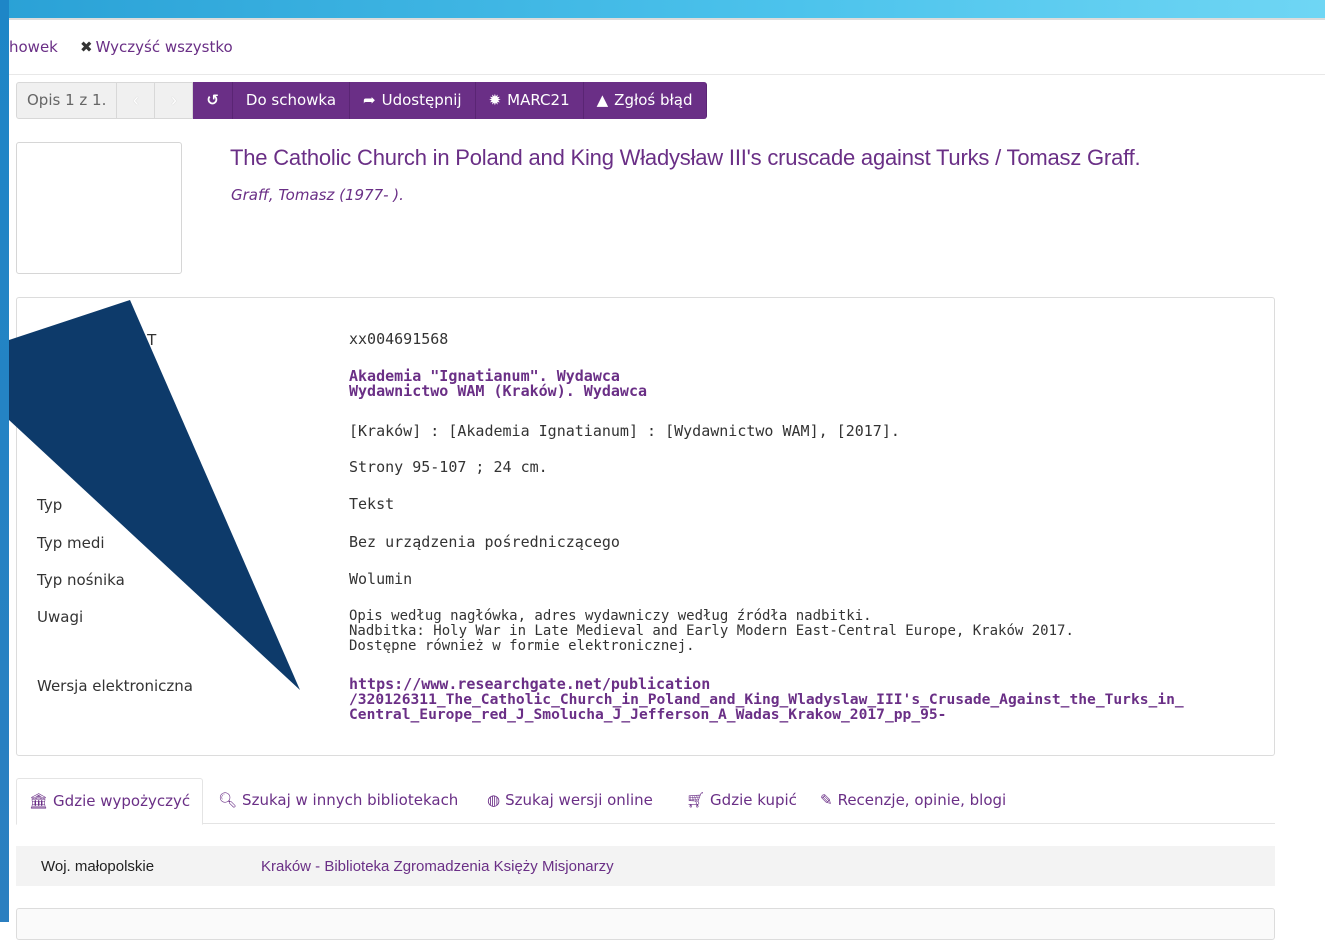 This screenshot has height=940, width=1325. I want to click on carrier-type-label: Typ nośnika, so click(81, 580).